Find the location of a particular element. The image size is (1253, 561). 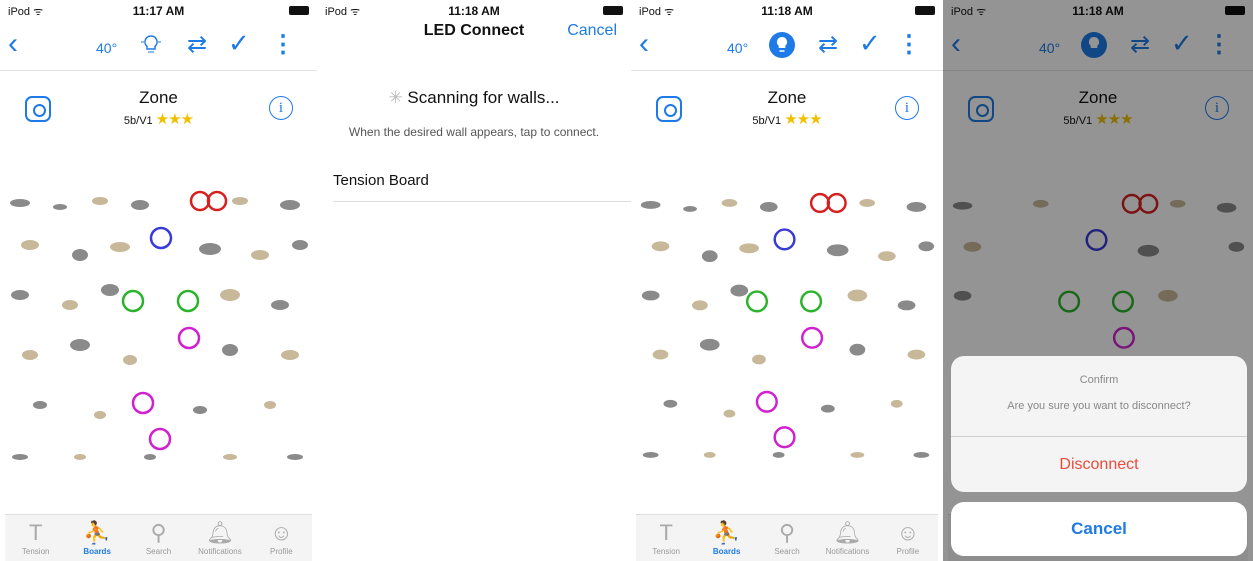

clock: 11:17 AM is located at coordinates (158, 11).